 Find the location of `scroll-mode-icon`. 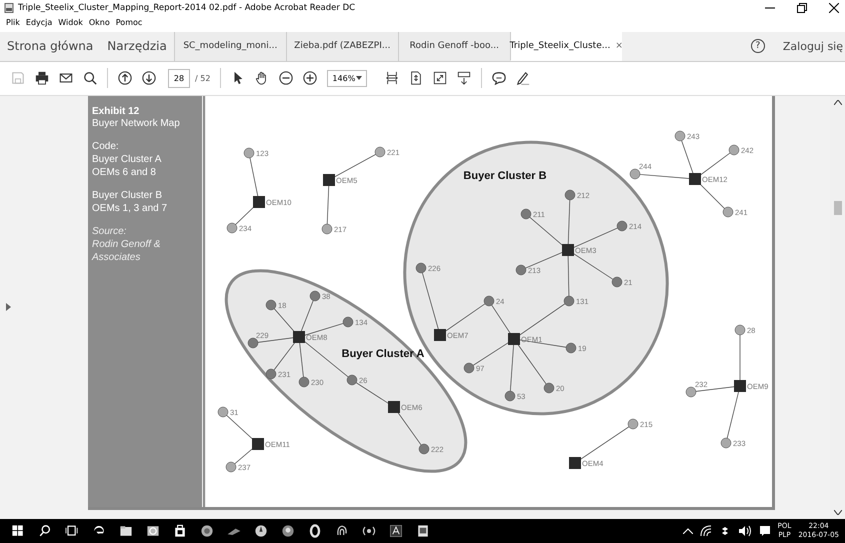

scroll-mode-icon is located at coordinates (464, 78).